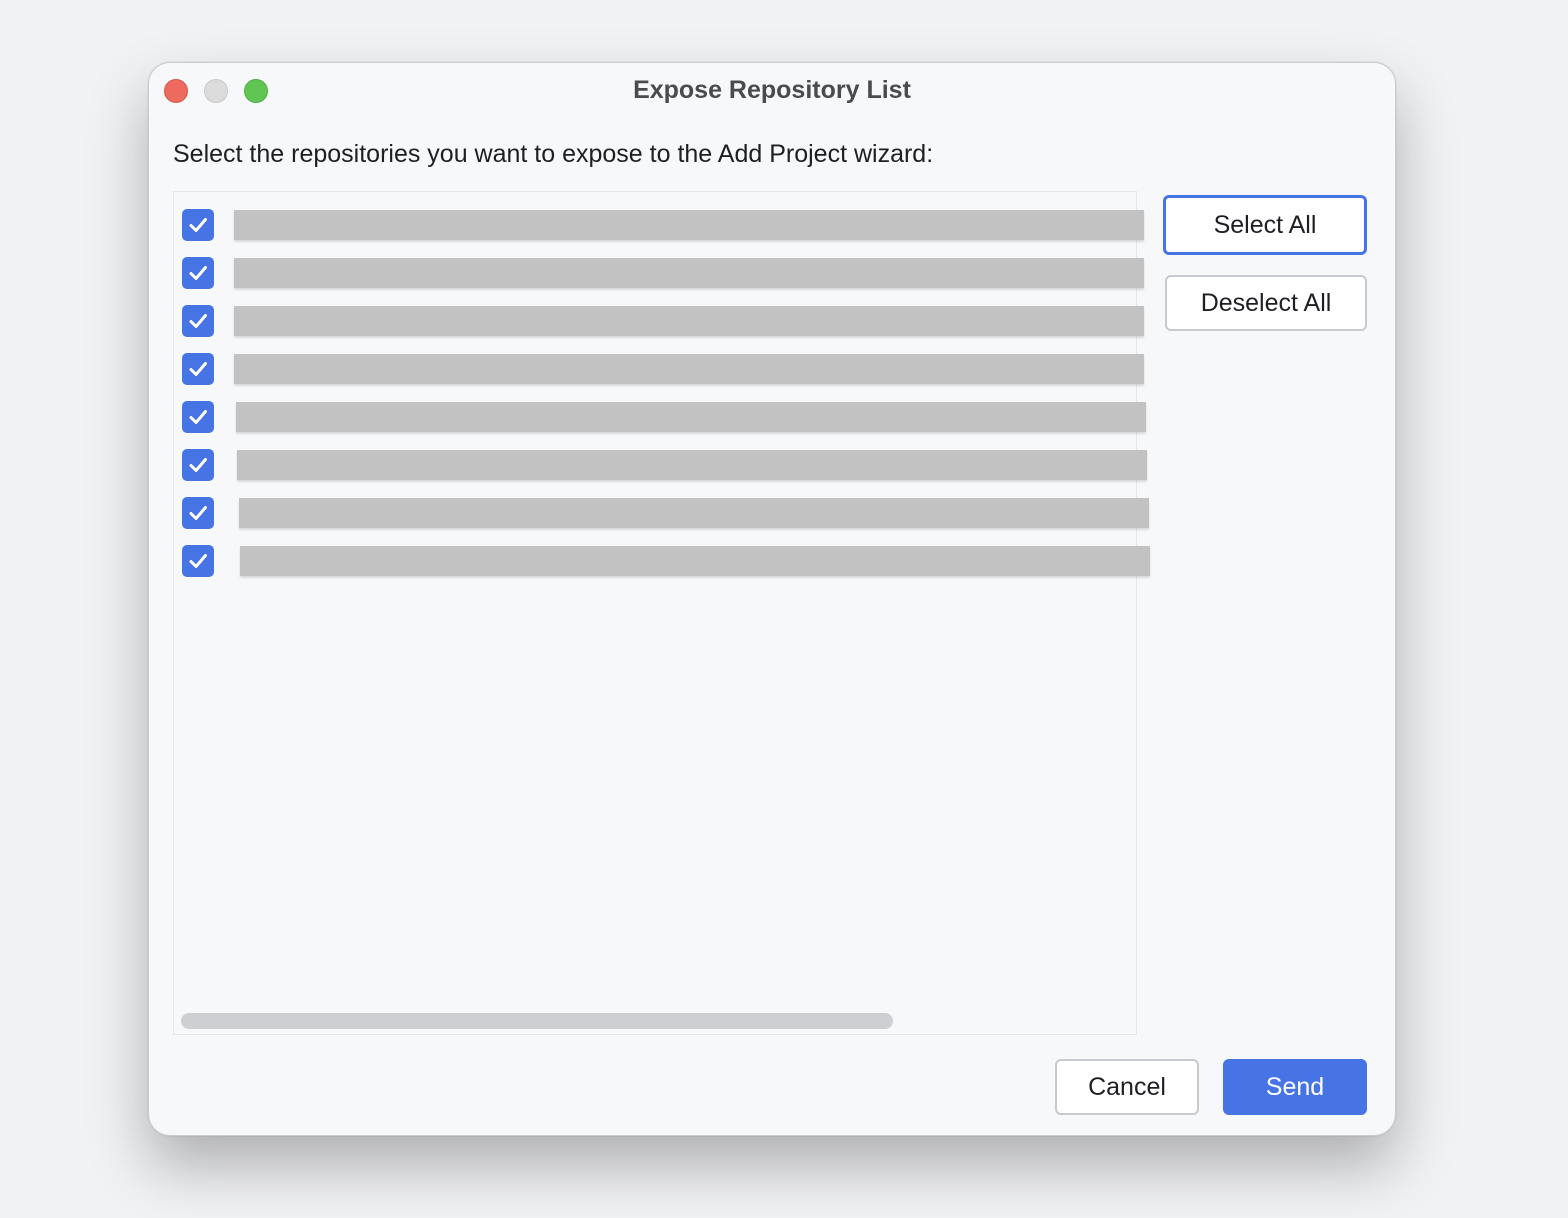  I want to click on send-button: Send, so click(1295, 1087).